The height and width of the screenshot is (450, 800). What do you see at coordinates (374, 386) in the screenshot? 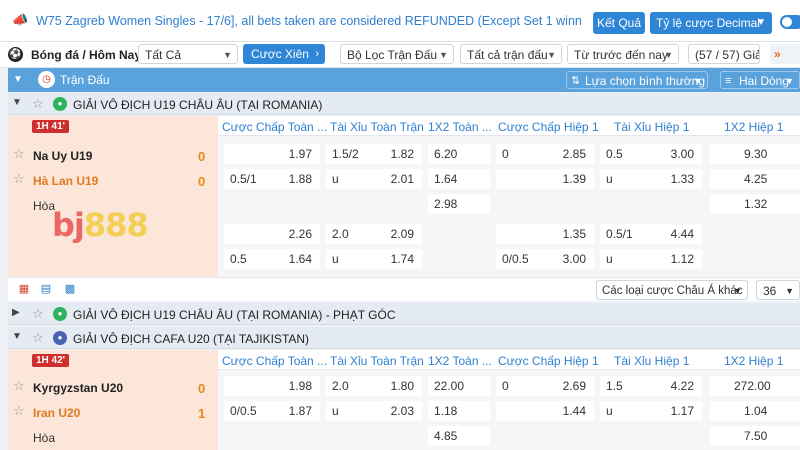
I see `over-odds: 2.0 1.80` at bounding box center [374, 386].